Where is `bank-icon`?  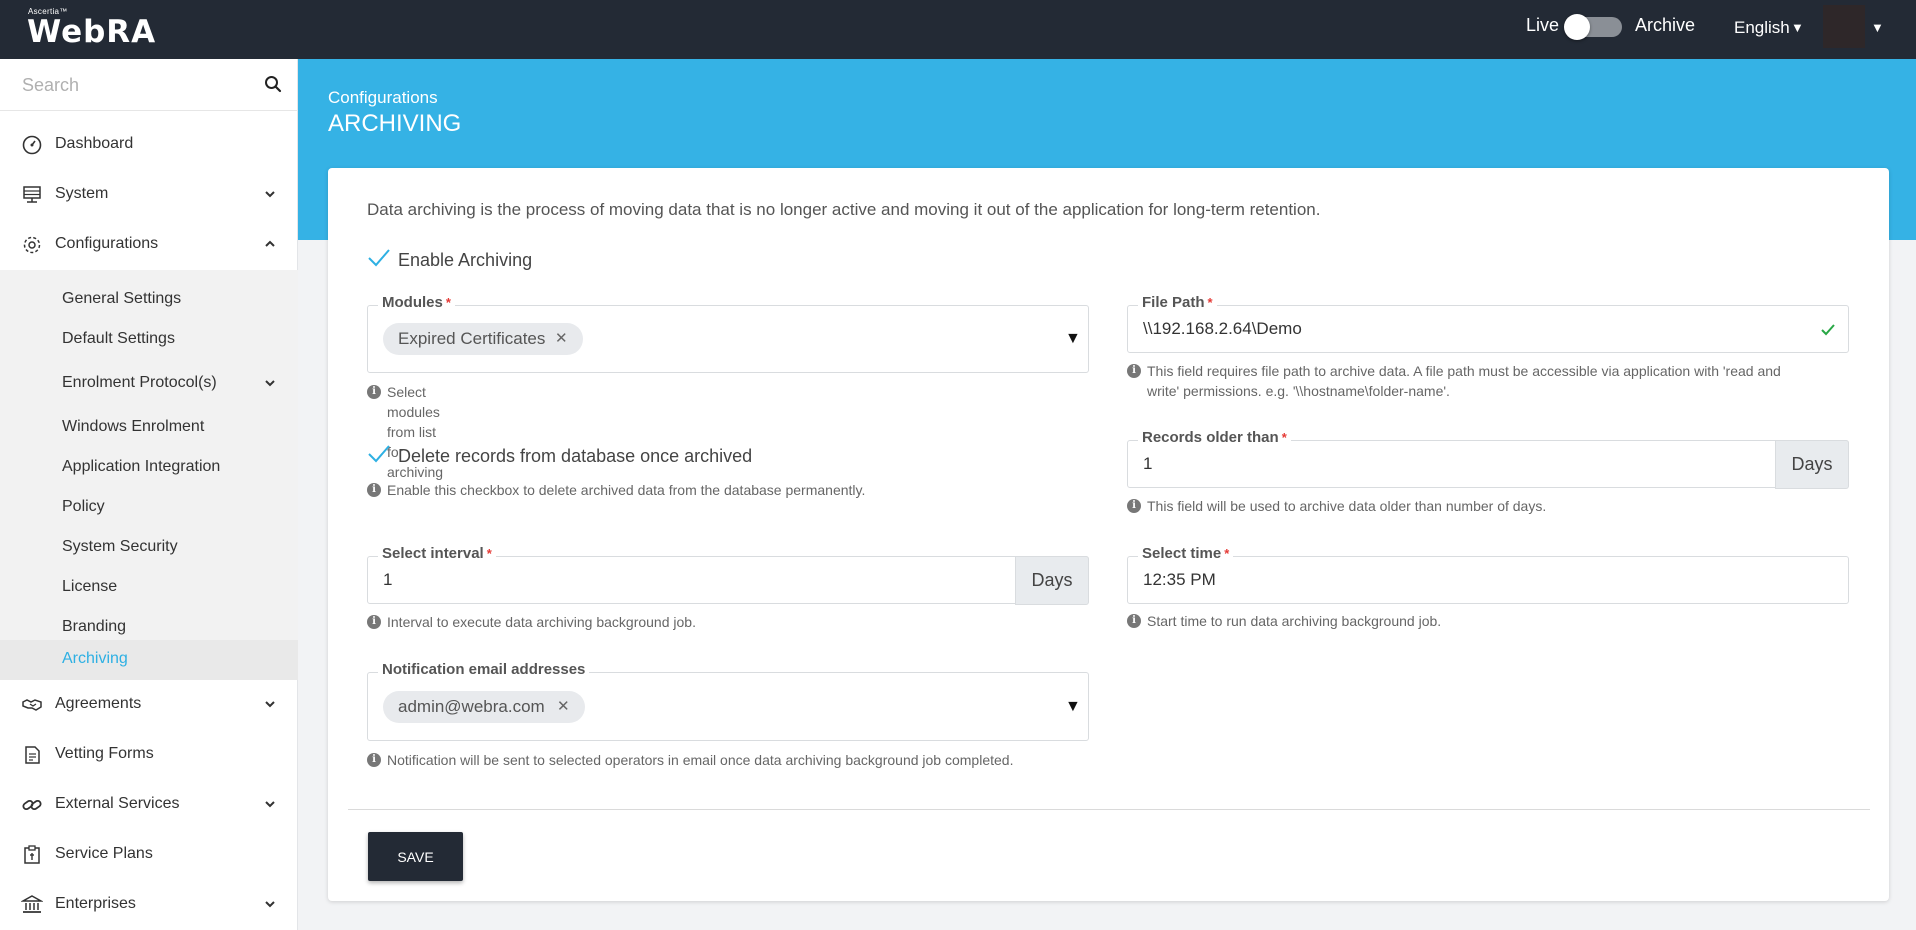 bank-icon is located at coordinates (32, 904).